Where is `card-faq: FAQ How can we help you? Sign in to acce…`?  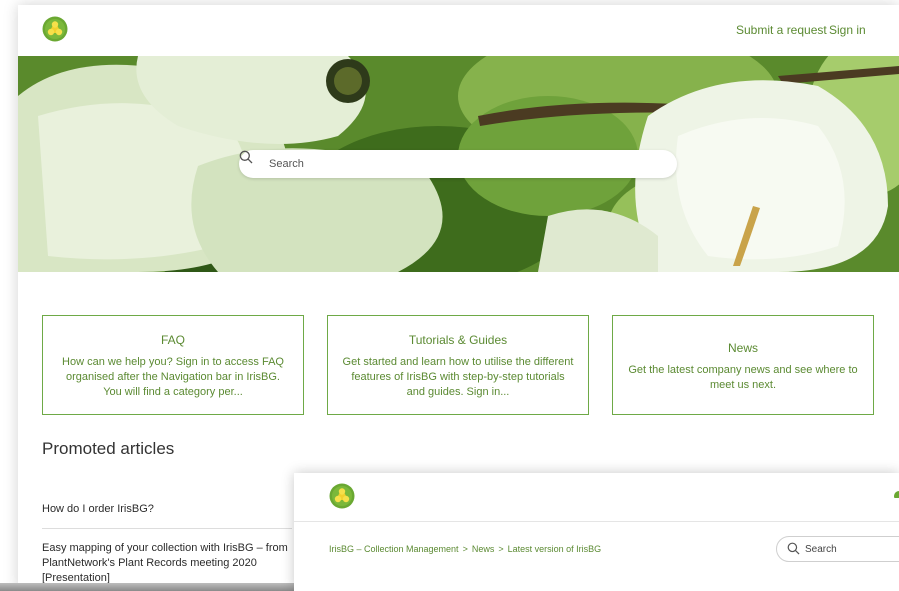 card-faq: FAQ How can we help you? Sign in to acce… is located at coordinates (173, 365).